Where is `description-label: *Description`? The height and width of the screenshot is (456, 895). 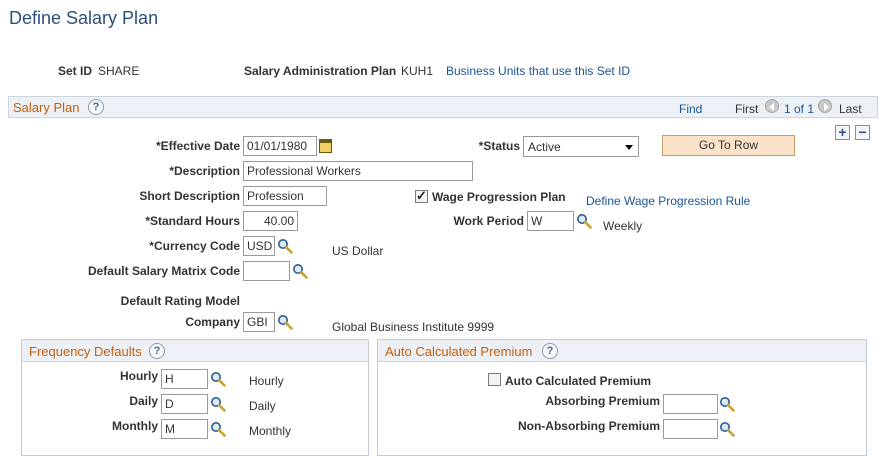
description-label: *Description is located at coordinates (204, 171).